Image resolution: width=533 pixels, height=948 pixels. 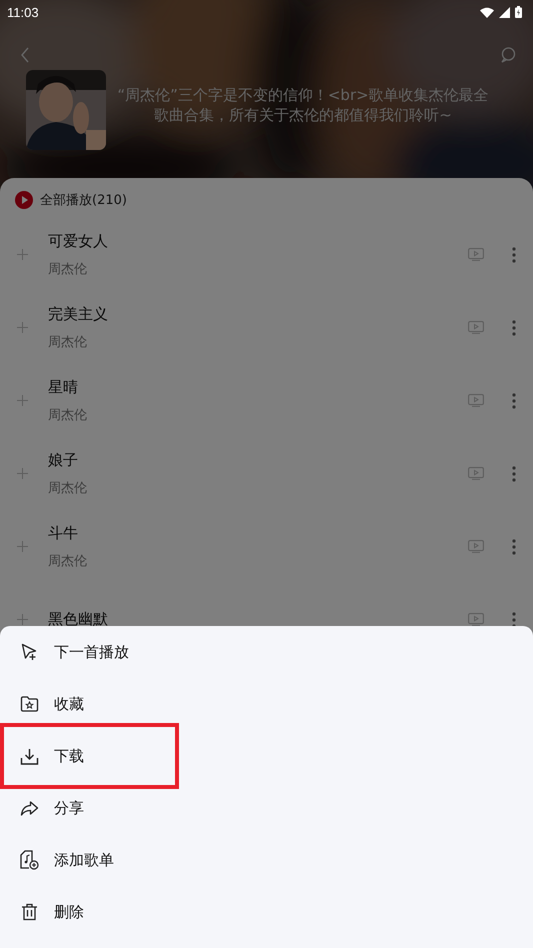 I want to click on song-title: 星晴, so click(x=63, y=387).